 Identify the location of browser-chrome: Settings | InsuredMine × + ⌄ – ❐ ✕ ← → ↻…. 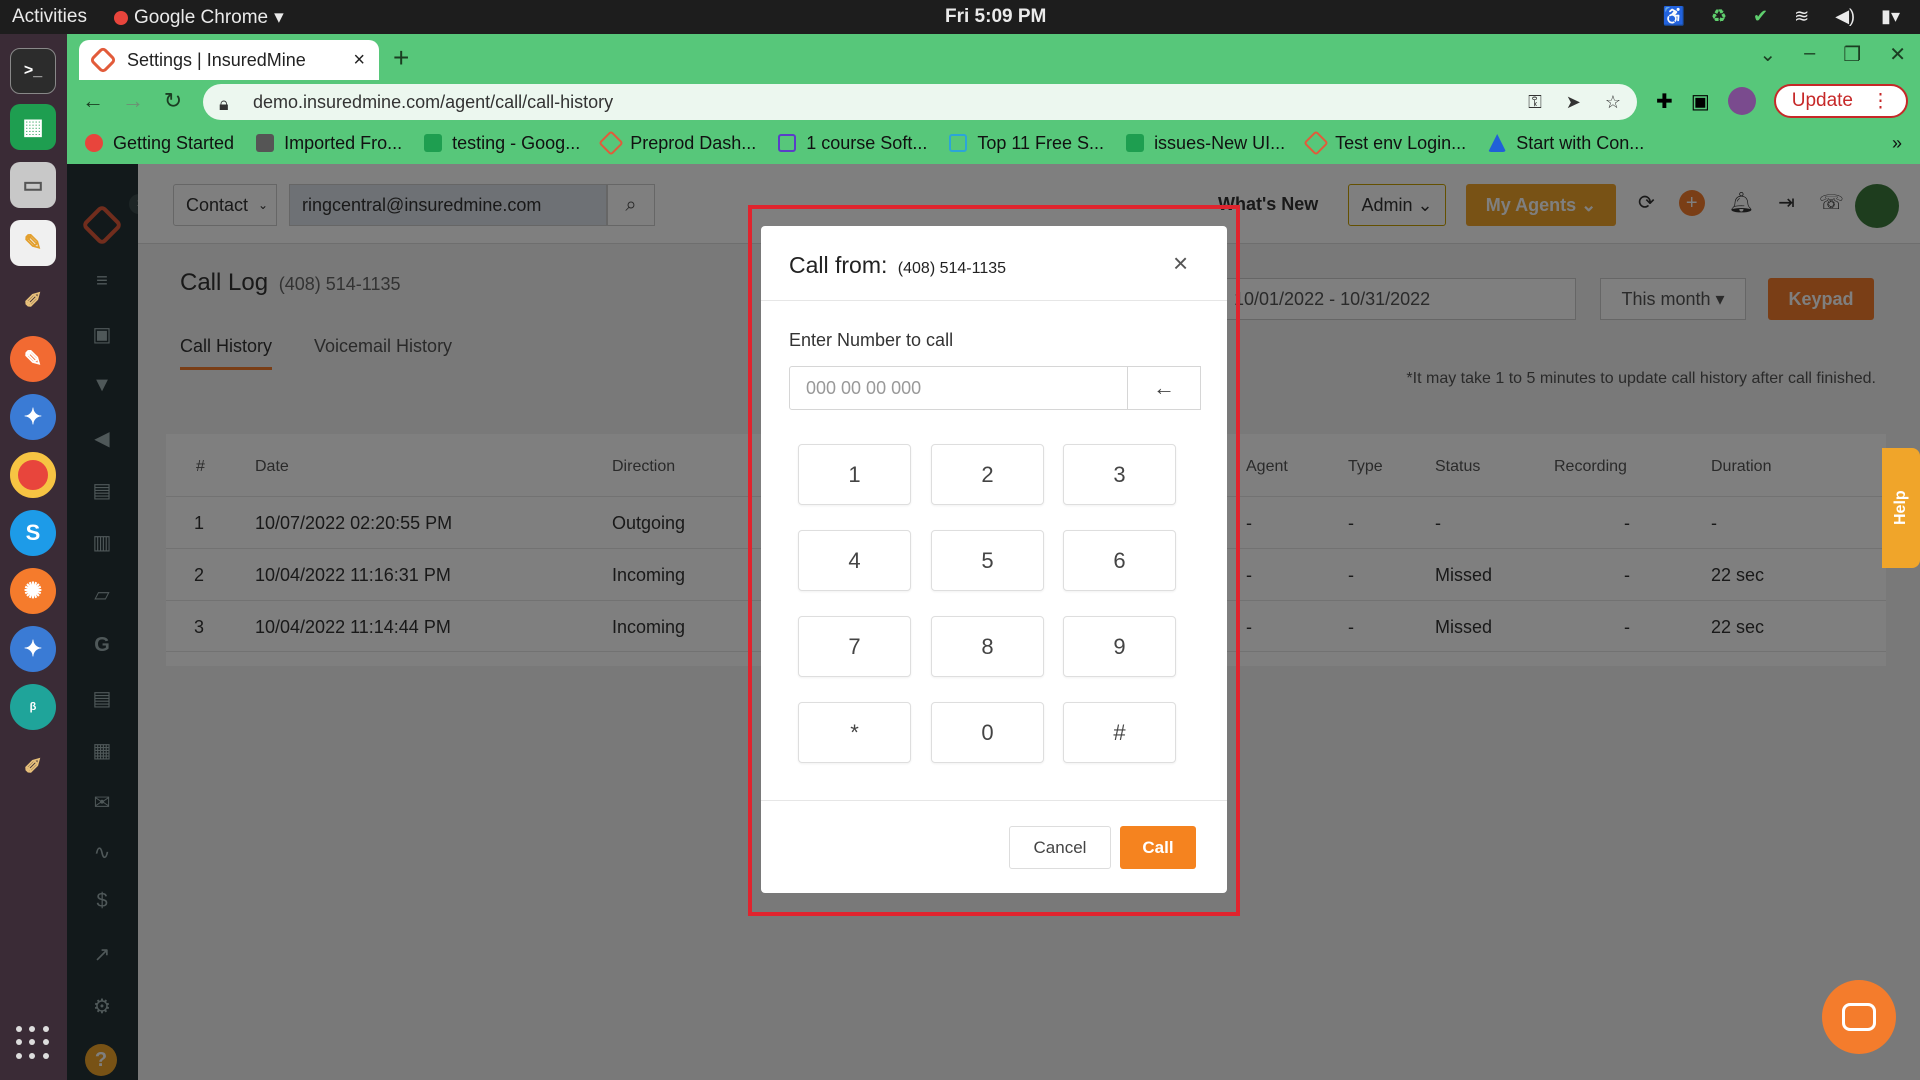
(993, 99).